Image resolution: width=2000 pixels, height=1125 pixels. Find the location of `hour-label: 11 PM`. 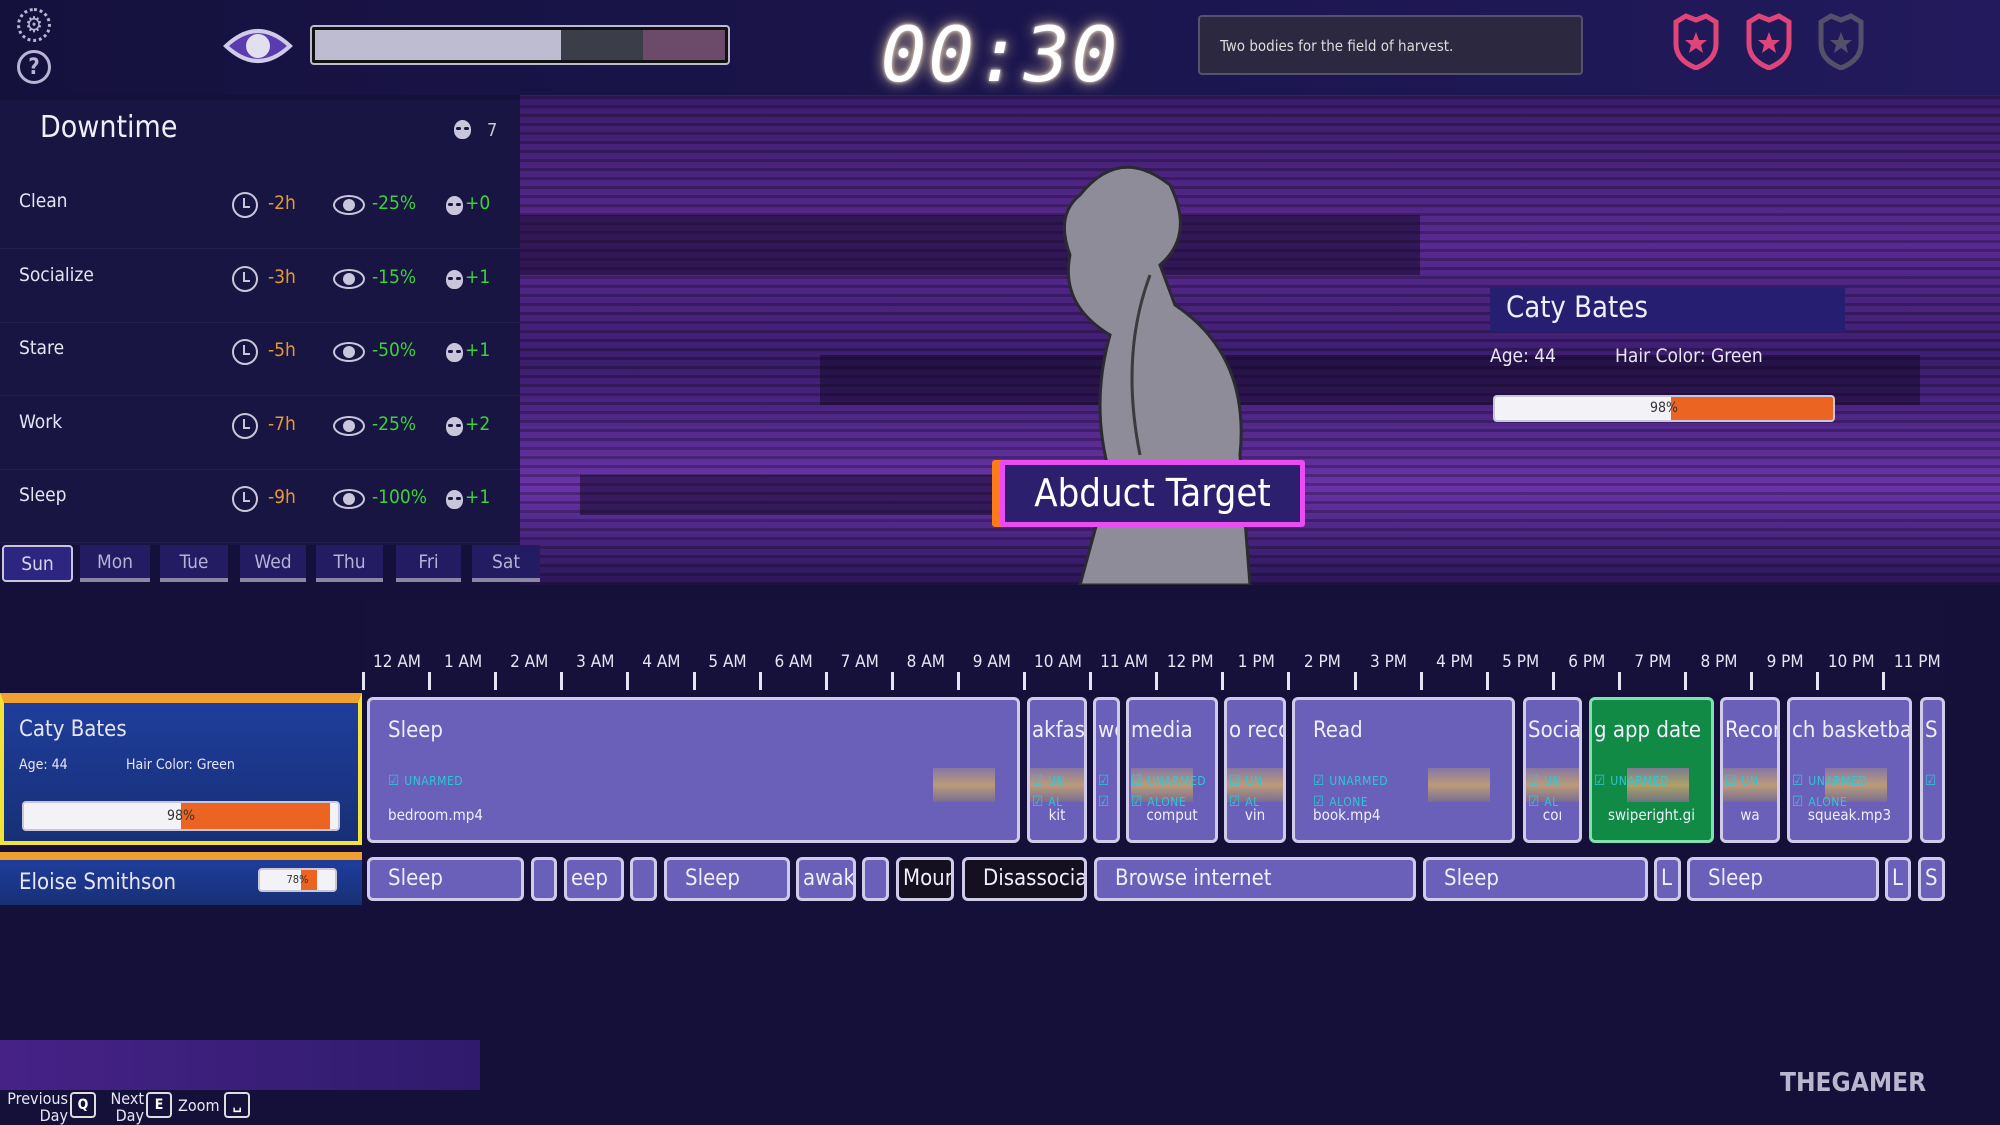

hour-label: 11 PM is located at coordinates (1917, 662).